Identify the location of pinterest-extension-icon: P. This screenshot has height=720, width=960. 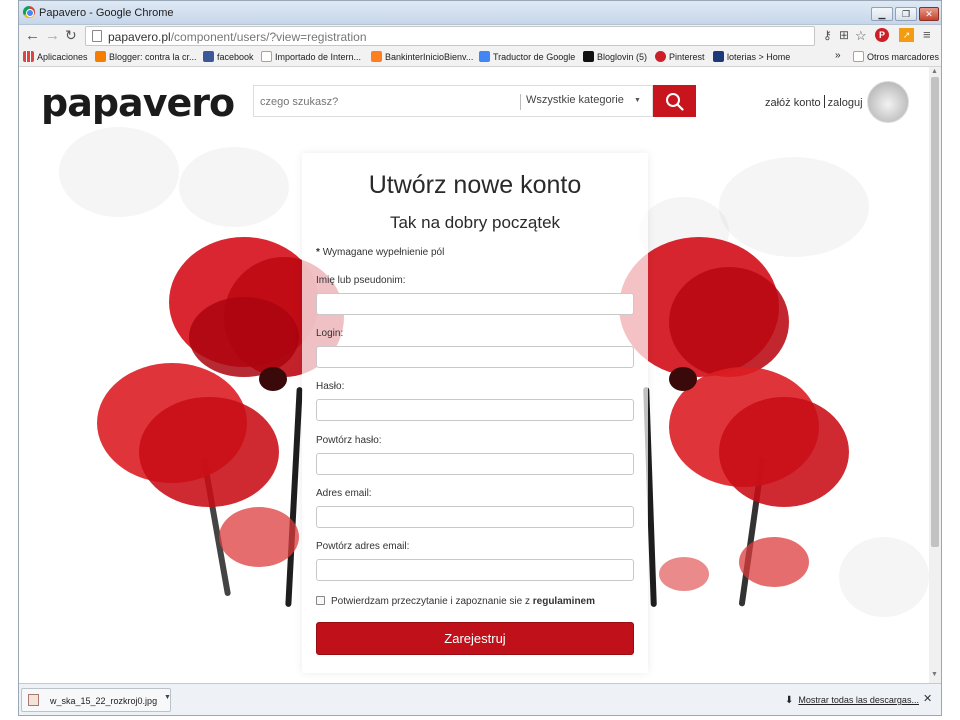
(882, 35).